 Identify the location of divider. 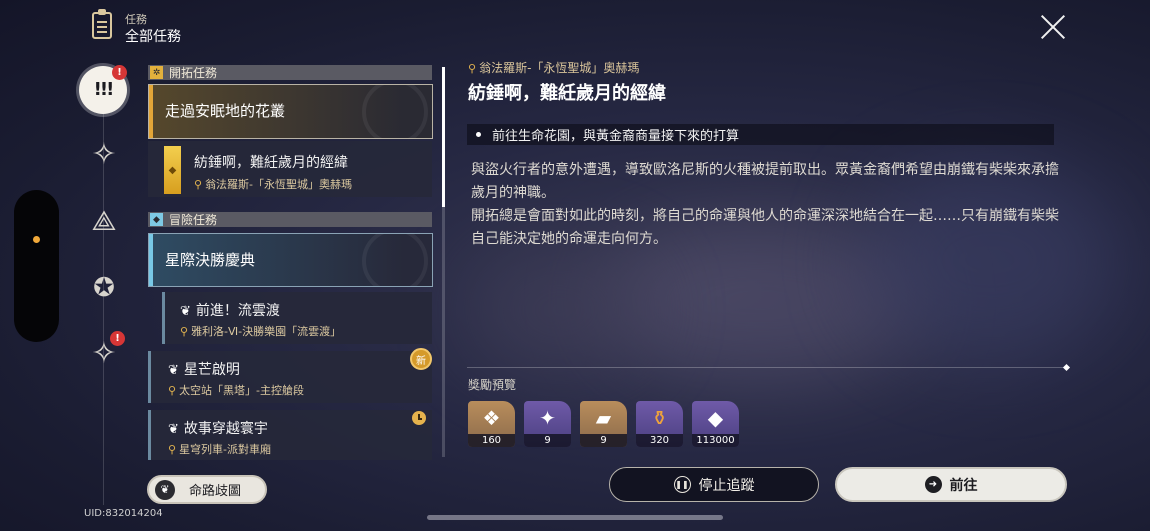
(767, 367).